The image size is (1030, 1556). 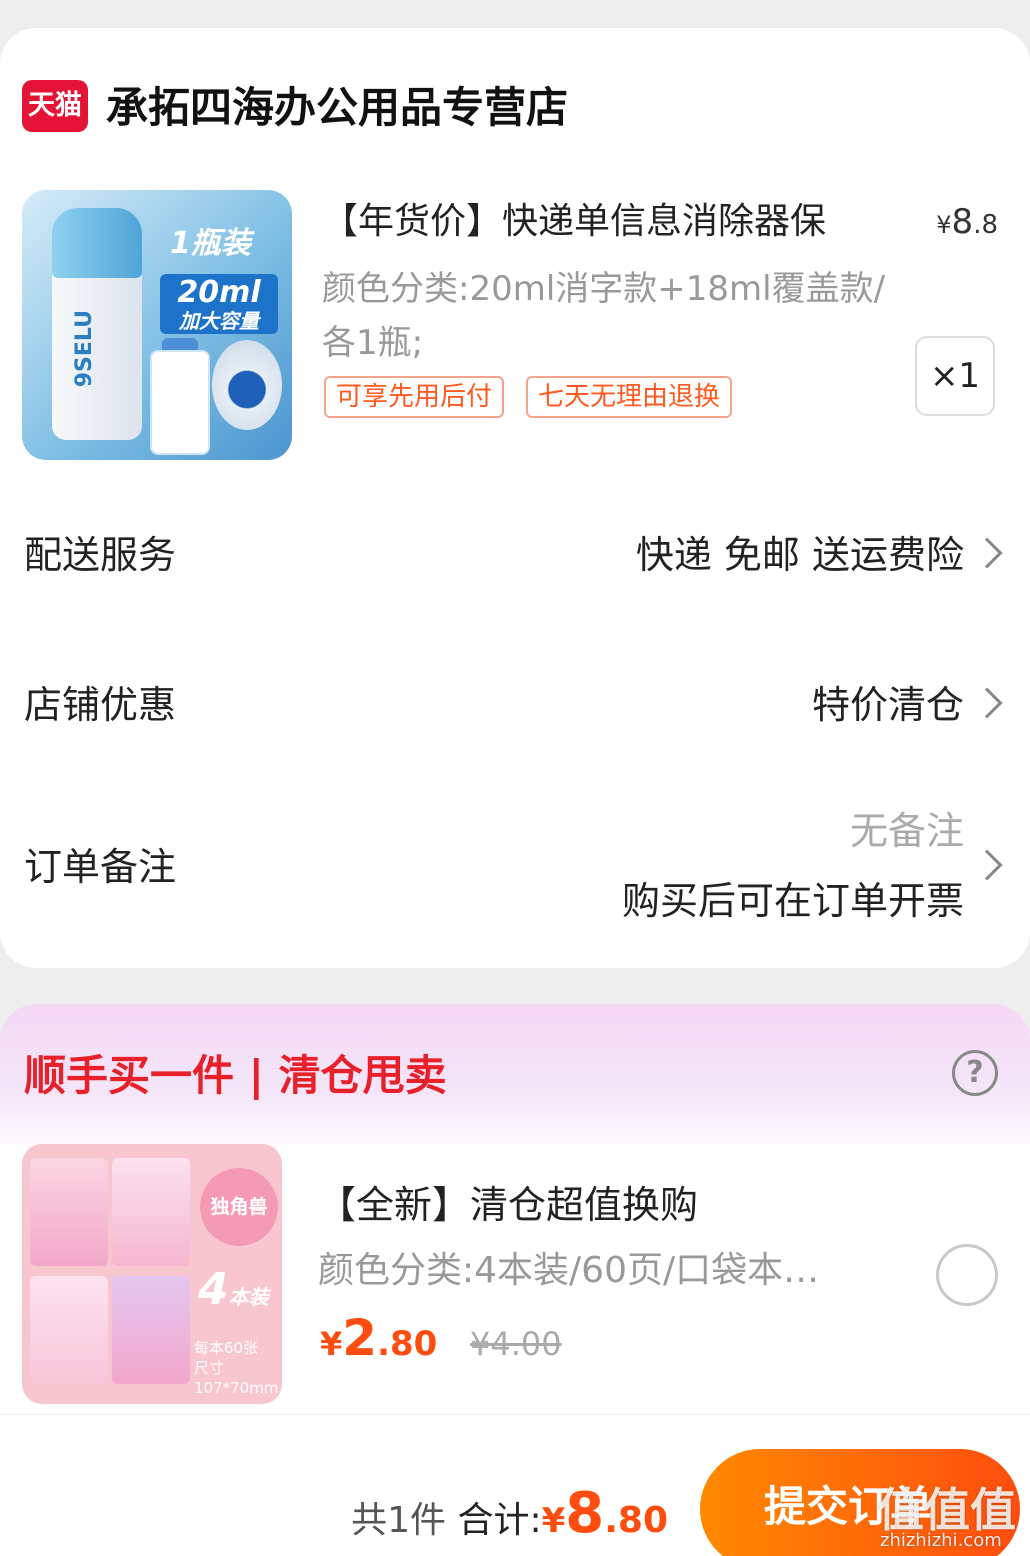 I want to click on add-on-price-int: 2, so click(x=360, y=1338).